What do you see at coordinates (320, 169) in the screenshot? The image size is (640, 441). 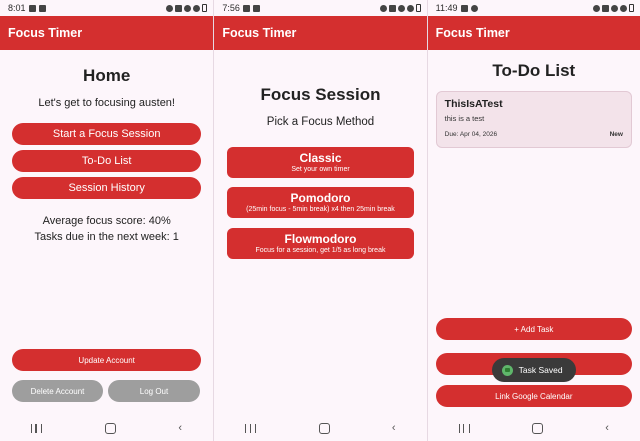 I see `method-description: Set your own timer` at bounding box center [320, 169].